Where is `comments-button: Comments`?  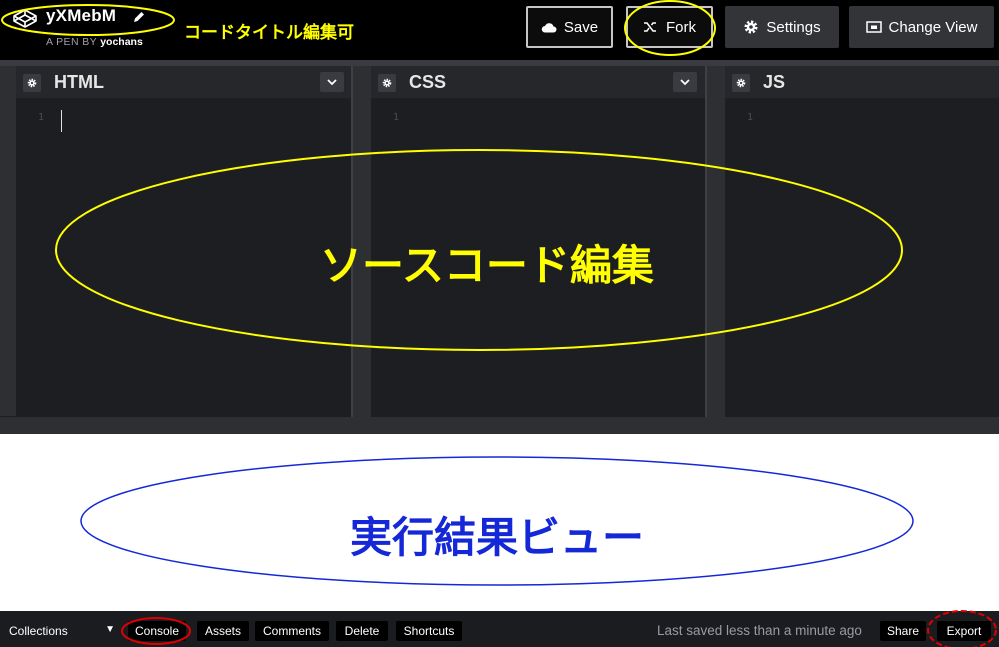 comments-button: Comments is located at coordinates (292, 631).